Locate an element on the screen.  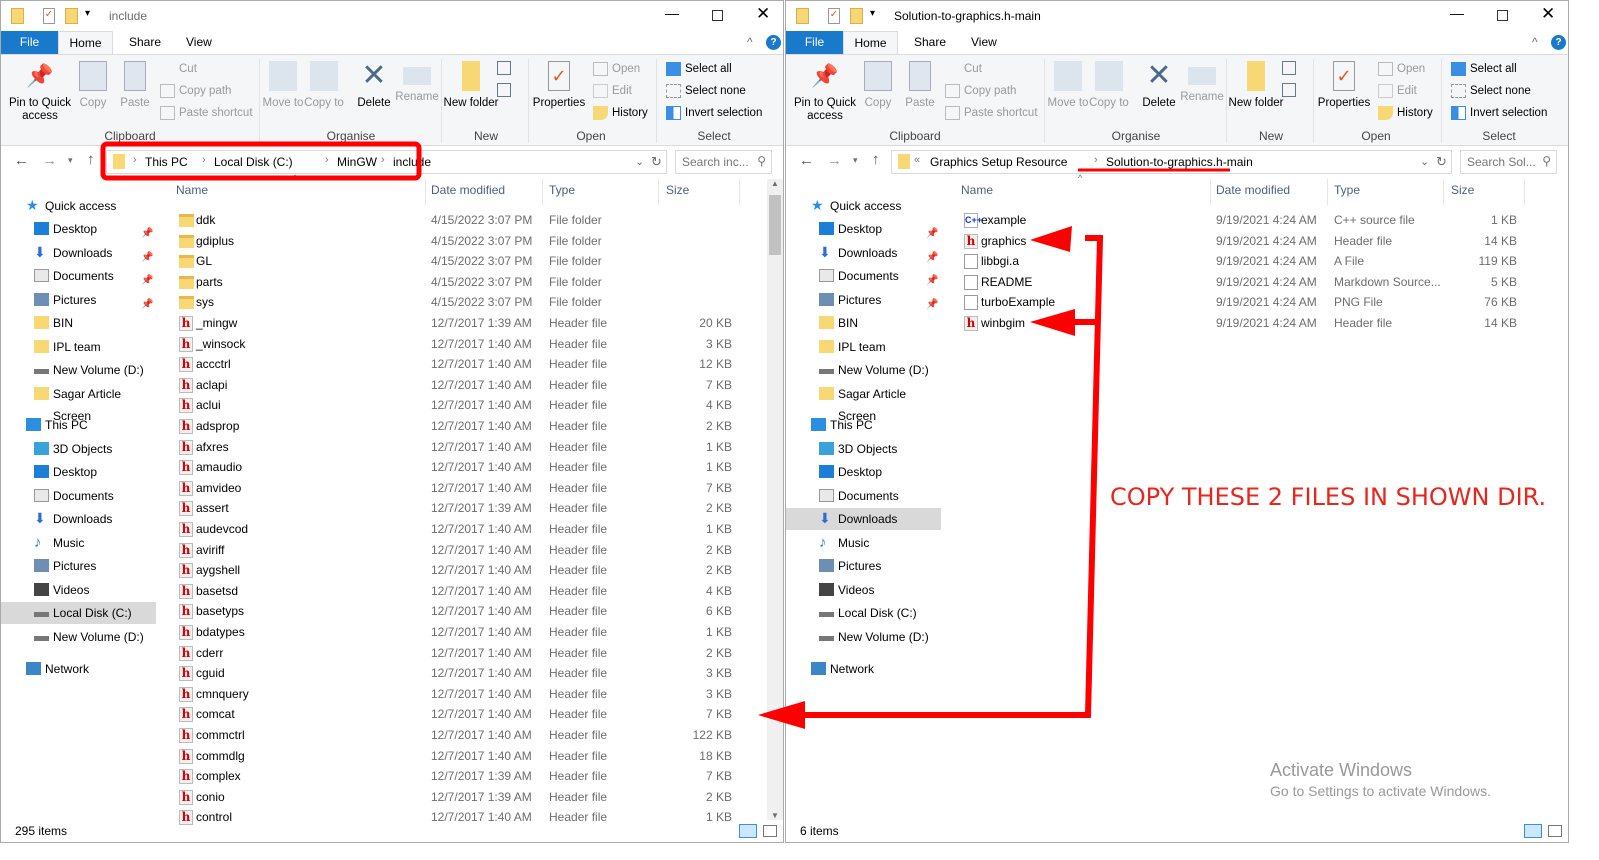
scroll-down-icon: ▼ is located at coordinates (775, 815).